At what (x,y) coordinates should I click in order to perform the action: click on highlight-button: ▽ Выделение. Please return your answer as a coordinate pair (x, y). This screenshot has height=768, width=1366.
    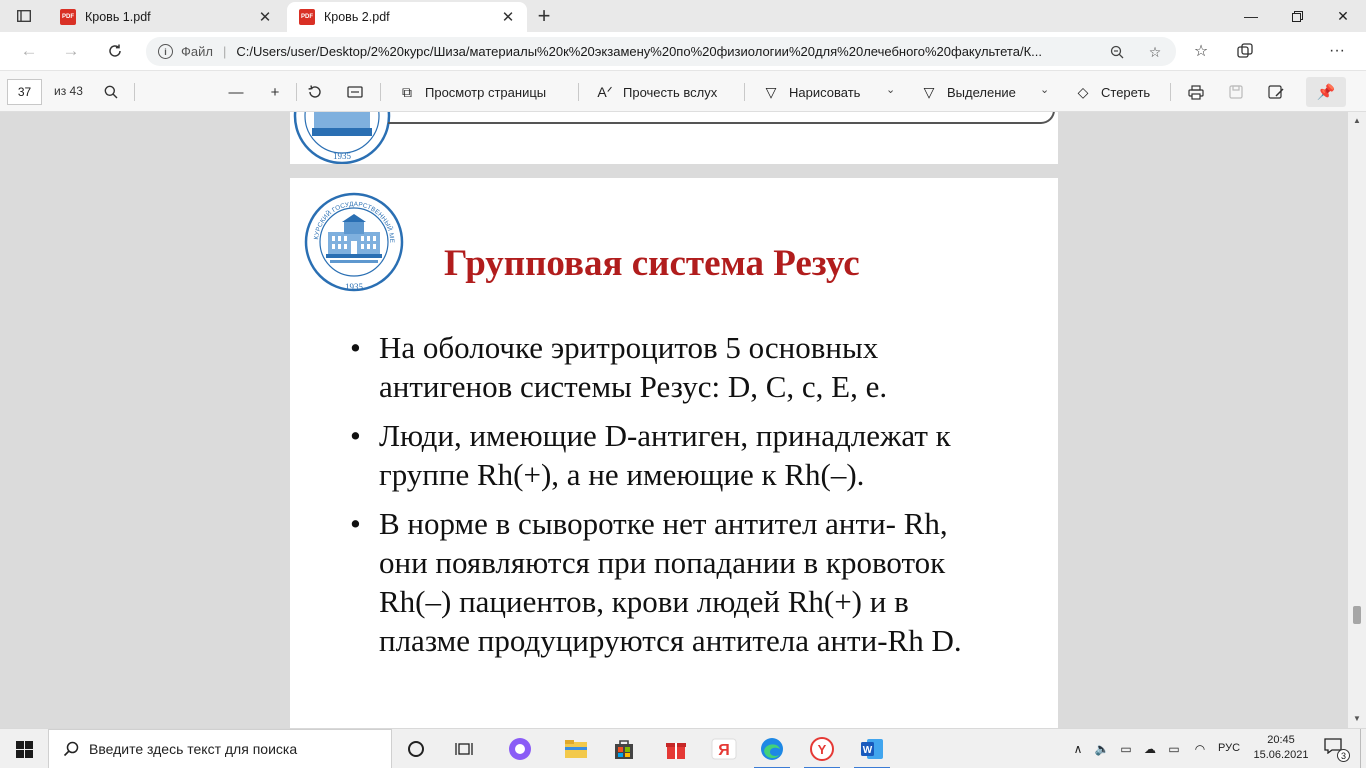
    Looking at the image, I should click on (968, 92).